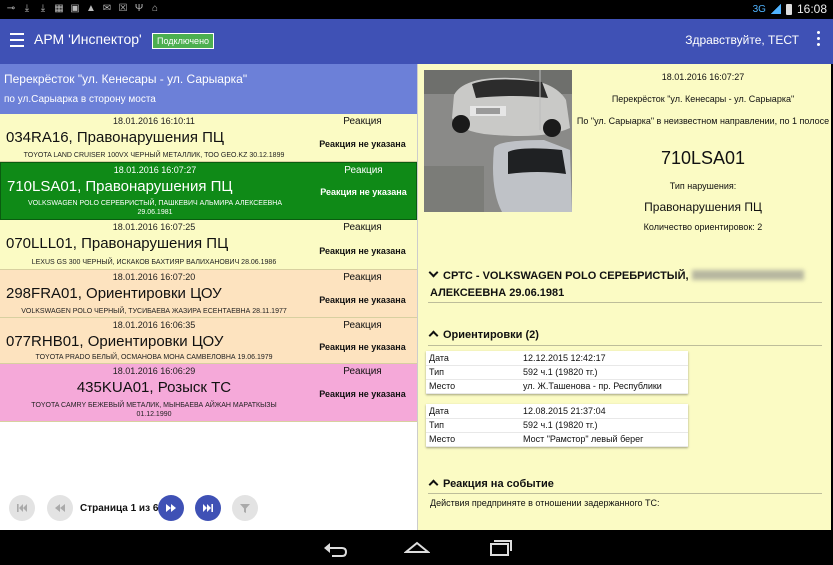 Image resolution: width=833 pixels, height=565 pixels. I want to click on vehicle-photo, so click(498, 141).